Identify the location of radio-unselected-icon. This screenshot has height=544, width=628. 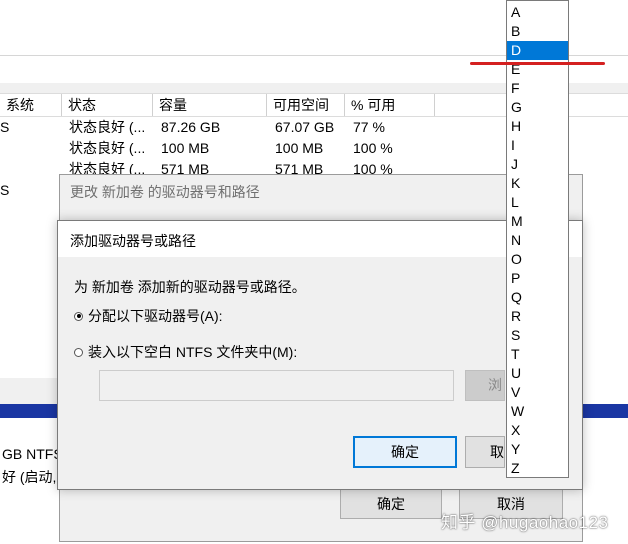
(78, 352).